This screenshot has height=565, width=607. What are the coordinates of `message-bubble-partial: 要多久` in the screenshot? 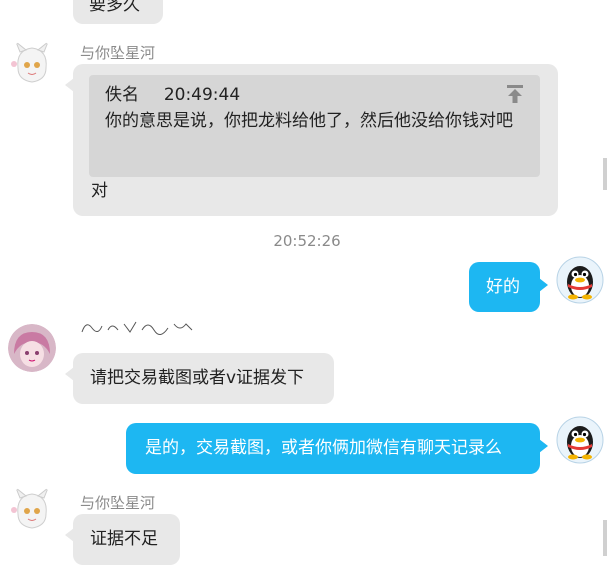 It's located at (118, 12).